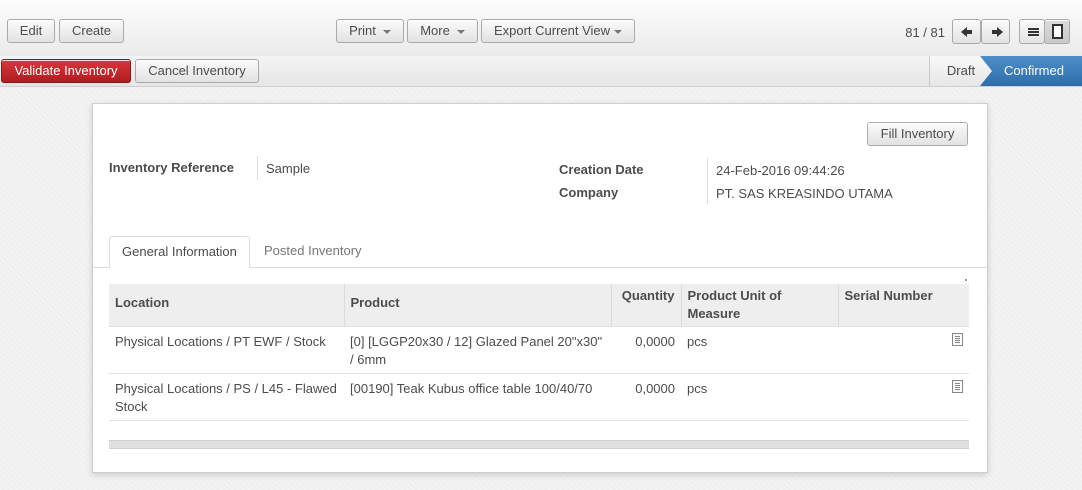 The height and width of the screenshot is (490, 1082). I want to click on arrow-left-icon, so click(966, 32).